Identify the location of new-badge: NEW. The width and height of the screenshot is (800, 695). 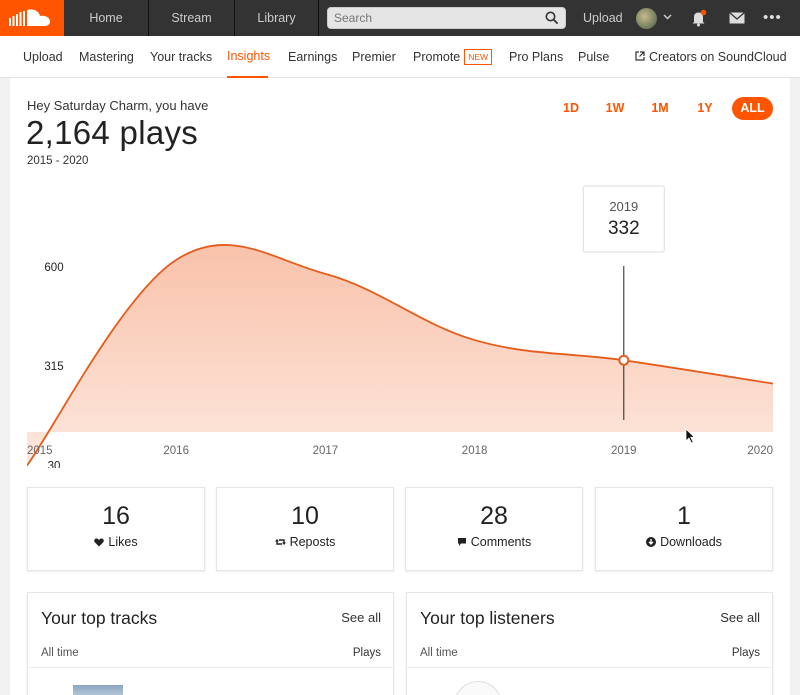
(478, 57).